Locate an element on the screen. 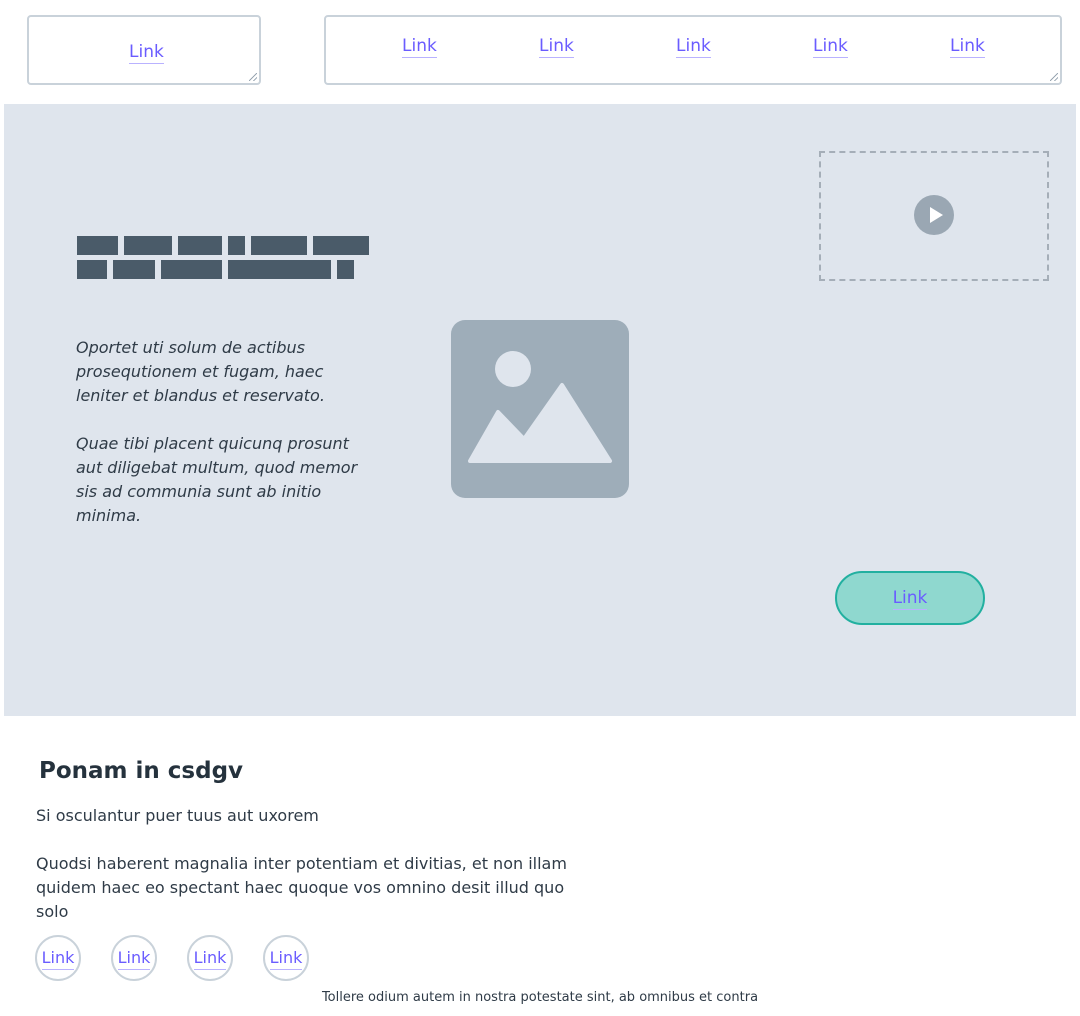 Image resolution: width=1080 pixels, height=1016 pixels. cta-button: Link is located at coordinates (910, 598).